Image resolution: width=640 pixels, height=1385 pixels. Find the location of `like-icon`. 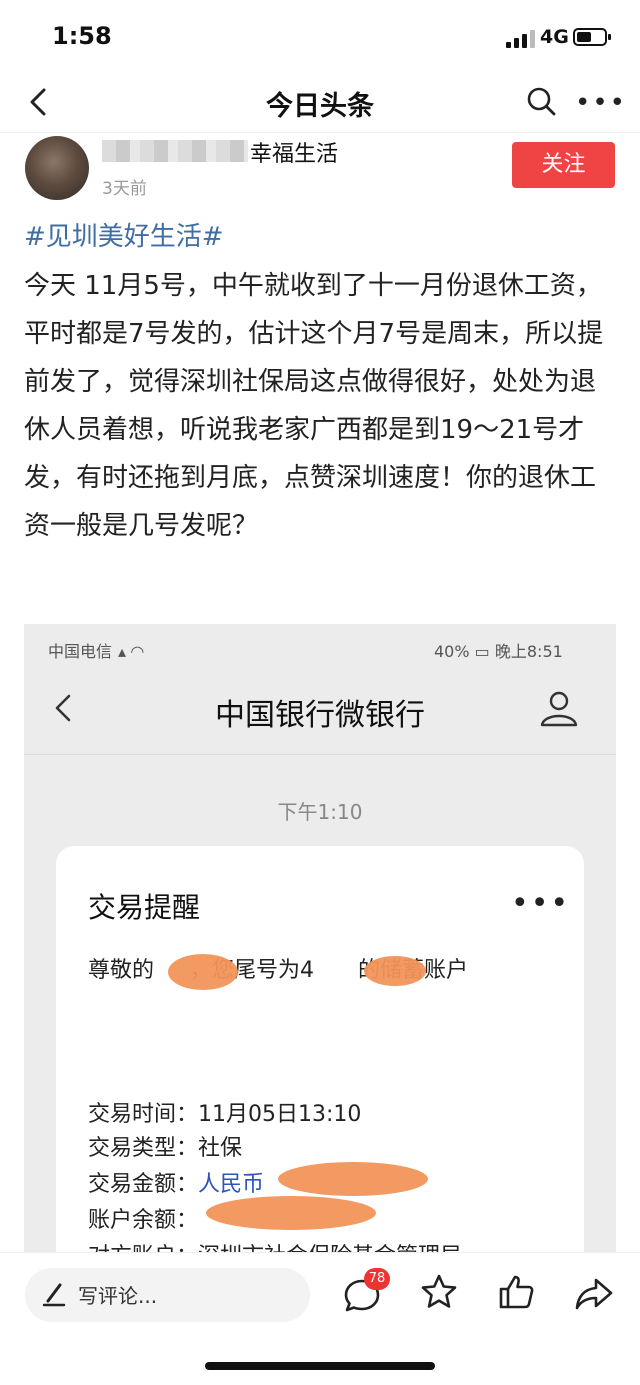

like-icon is located at coordinates (517, 1292).